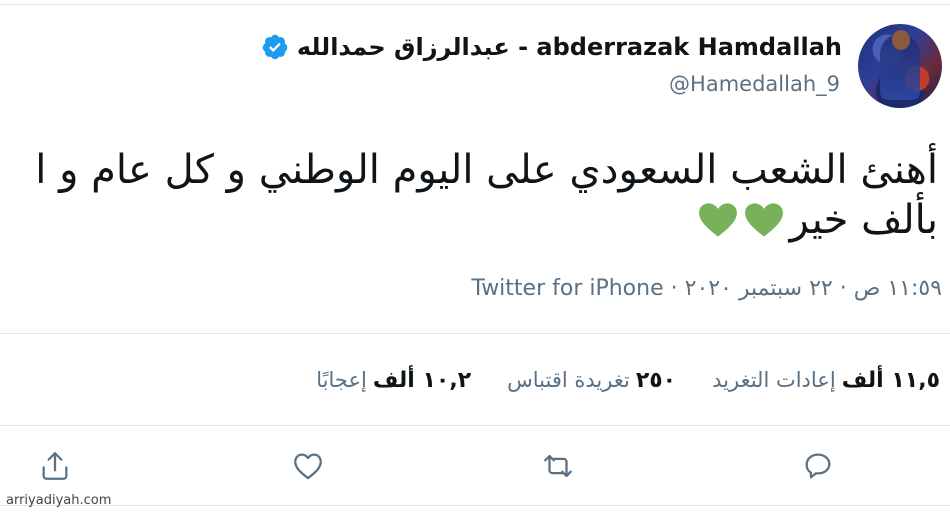 Image resolution: width=950 pixels, height=513 pixels. I want to click on retweet-button, so click(558, 466).